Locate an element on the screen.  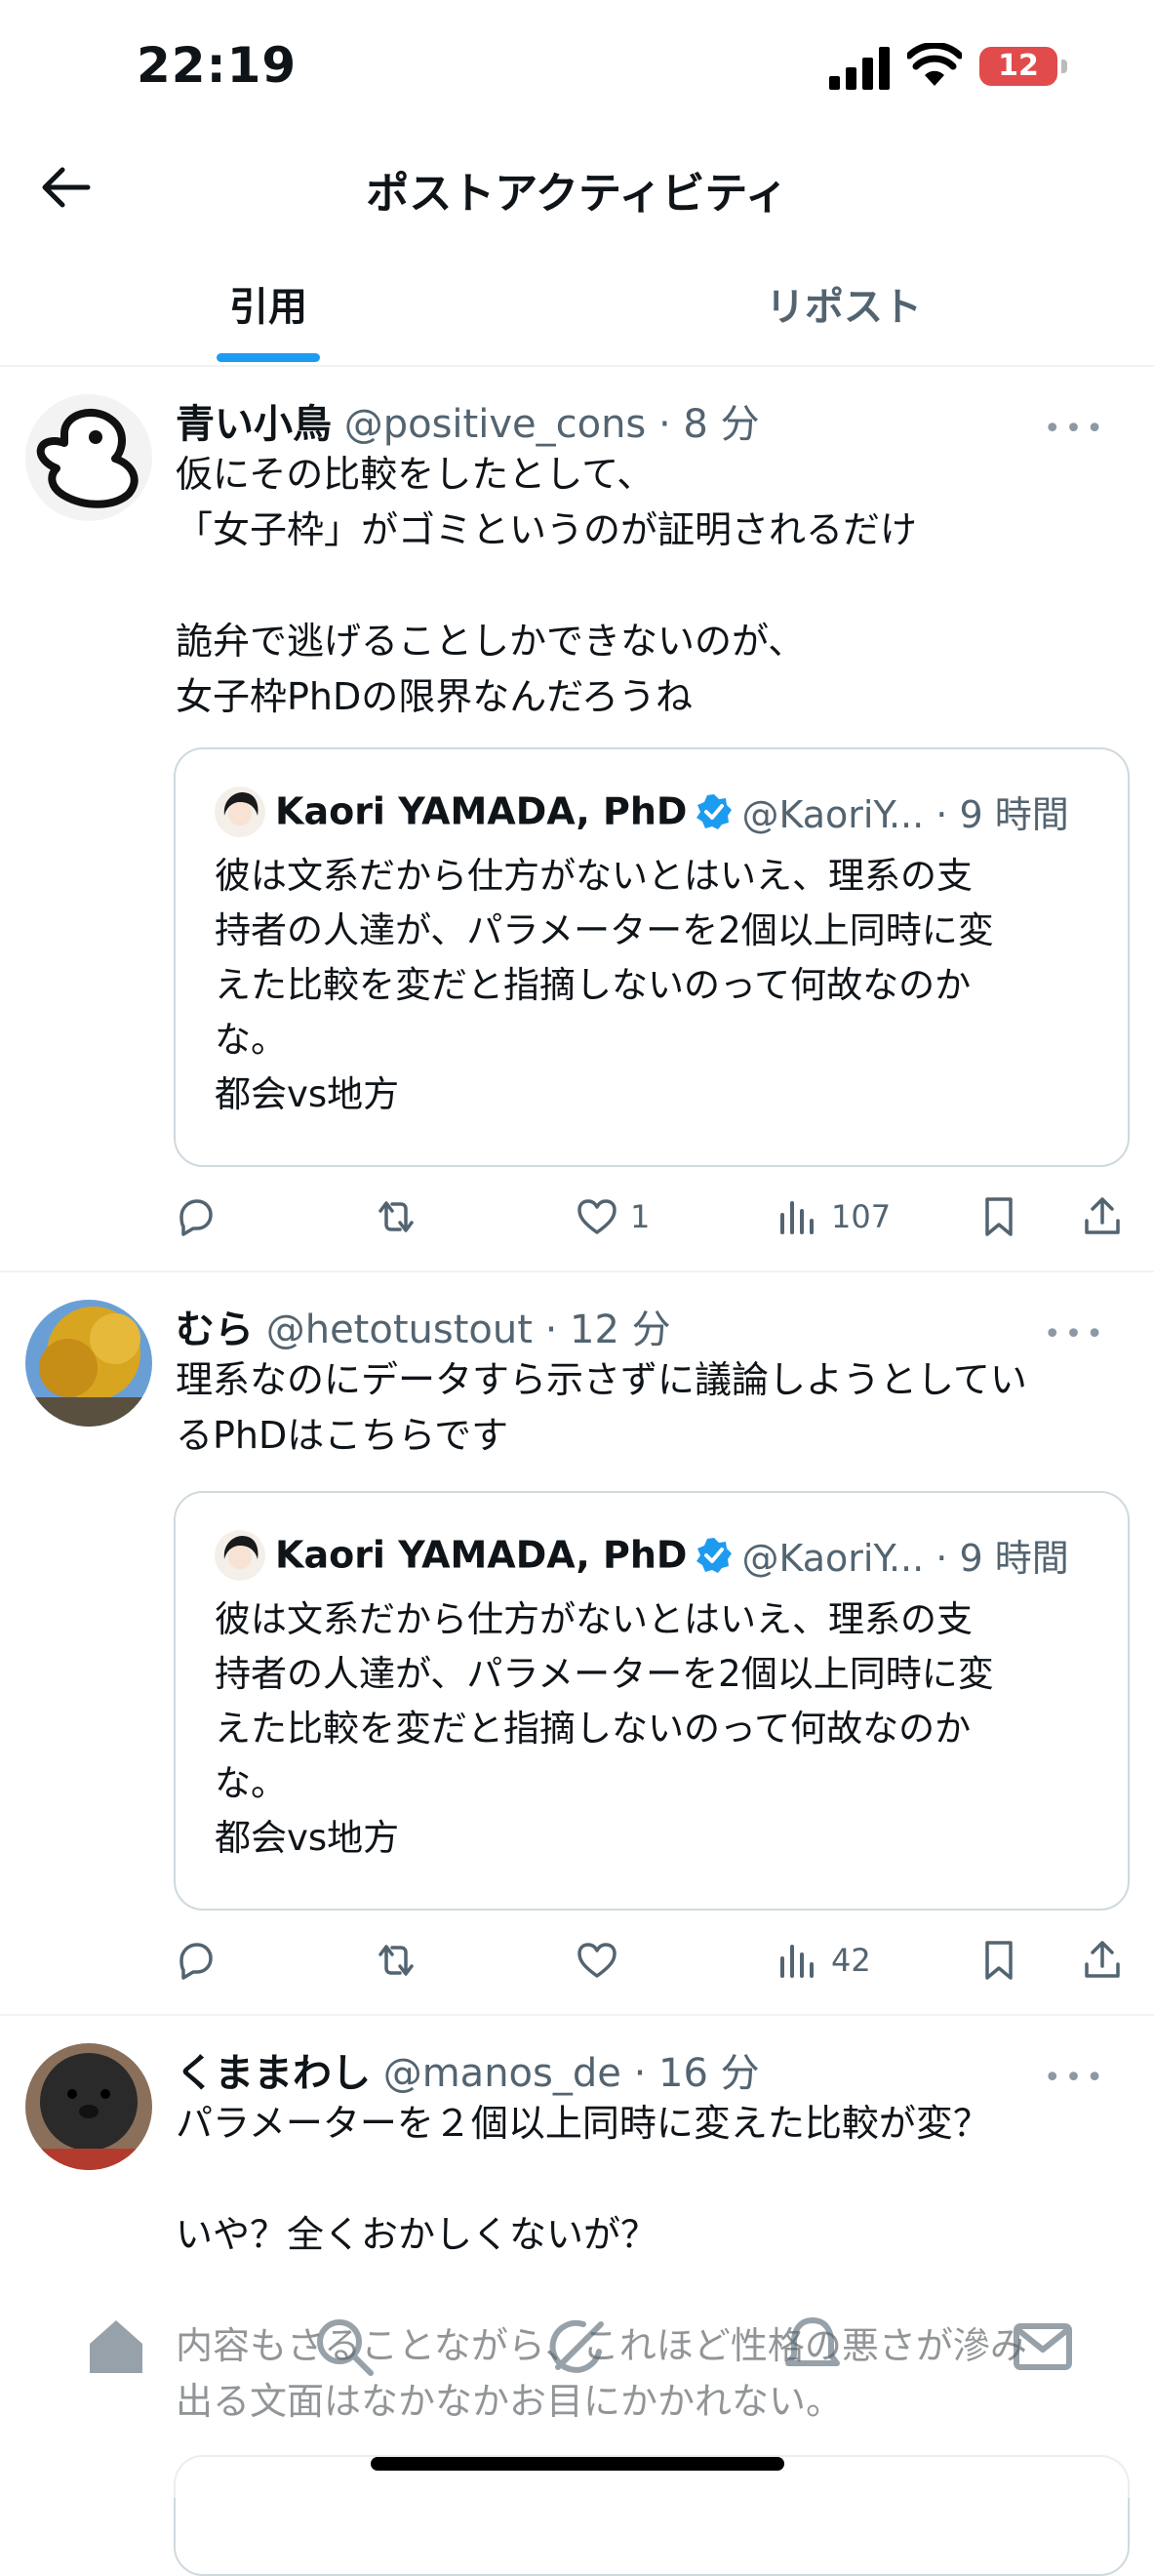
status-bar: 22:19 12 is located at coordinates (577, 68).